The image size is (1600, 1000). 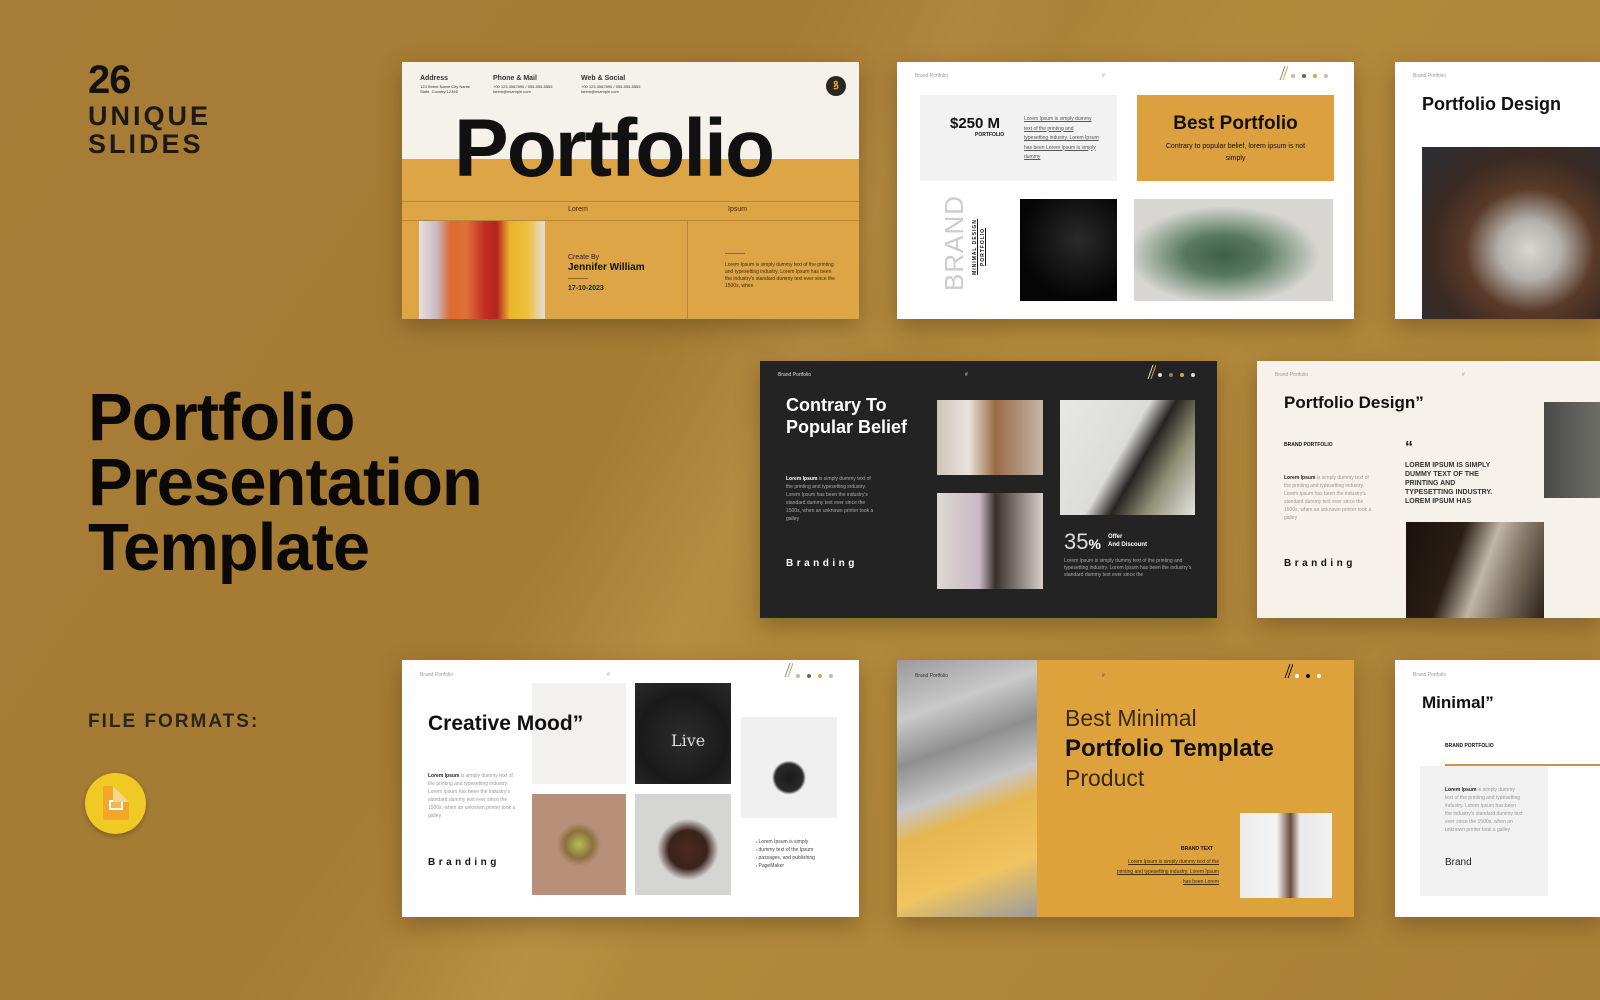 What do you see at coordinates (1286, 855) in the screenshot?
I see `masked-woman-photo` at bounding box center [1286, 855].